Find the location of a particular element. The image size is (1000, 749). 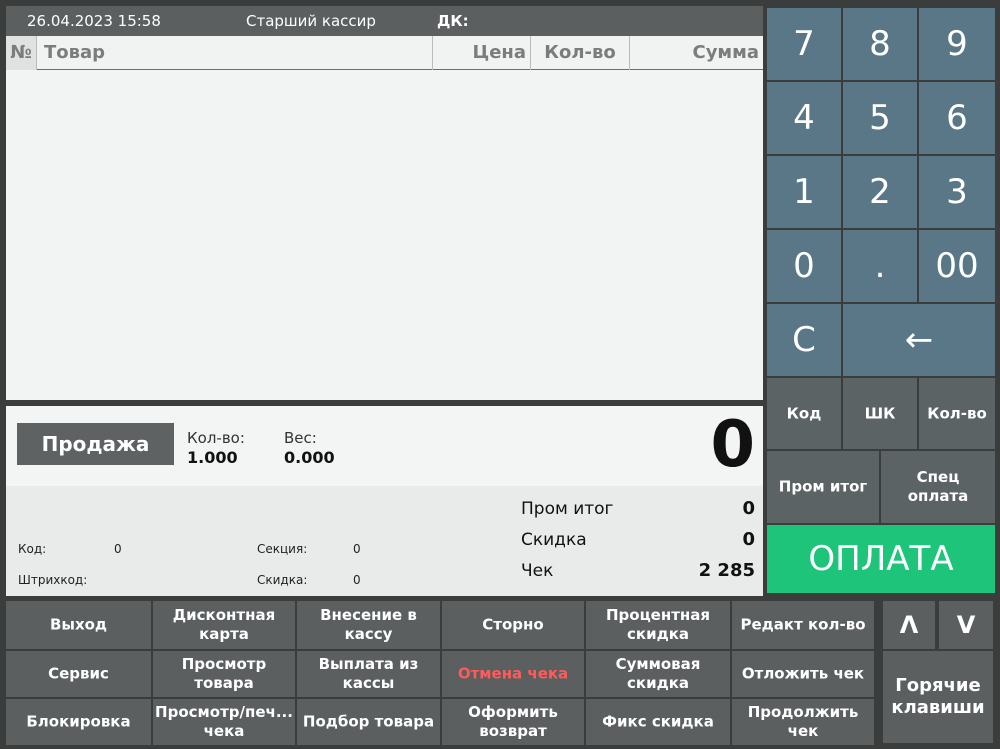

defer-check-button-label: Отложить чек is located at coordinates (803, 673).